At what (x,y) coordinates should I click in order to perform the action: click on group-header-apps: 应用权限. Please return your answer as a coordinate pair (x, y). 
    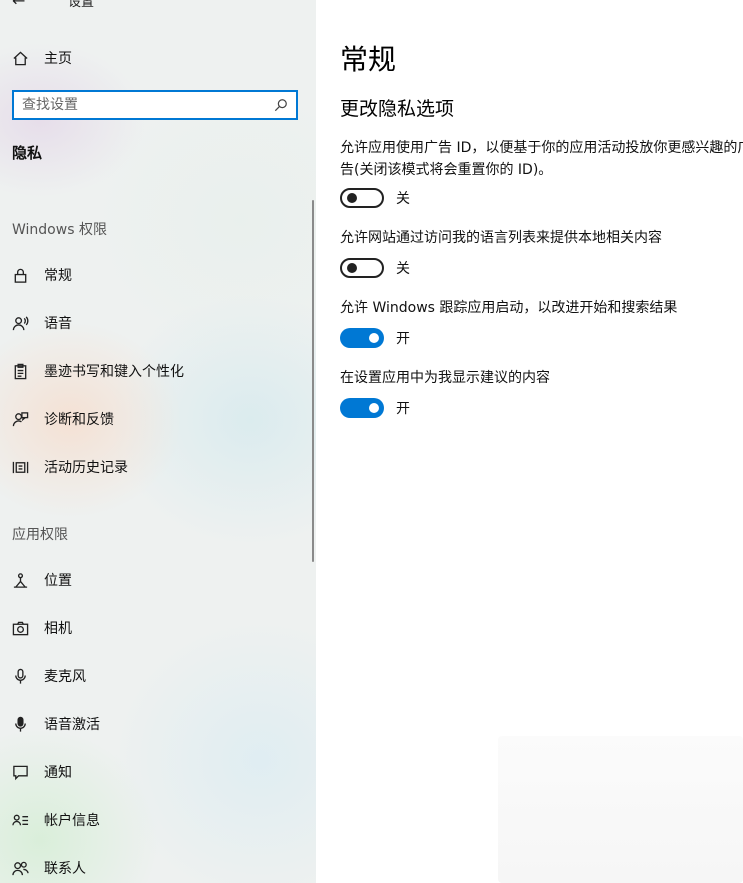
    Looking at the image, I should click on (40, 535).